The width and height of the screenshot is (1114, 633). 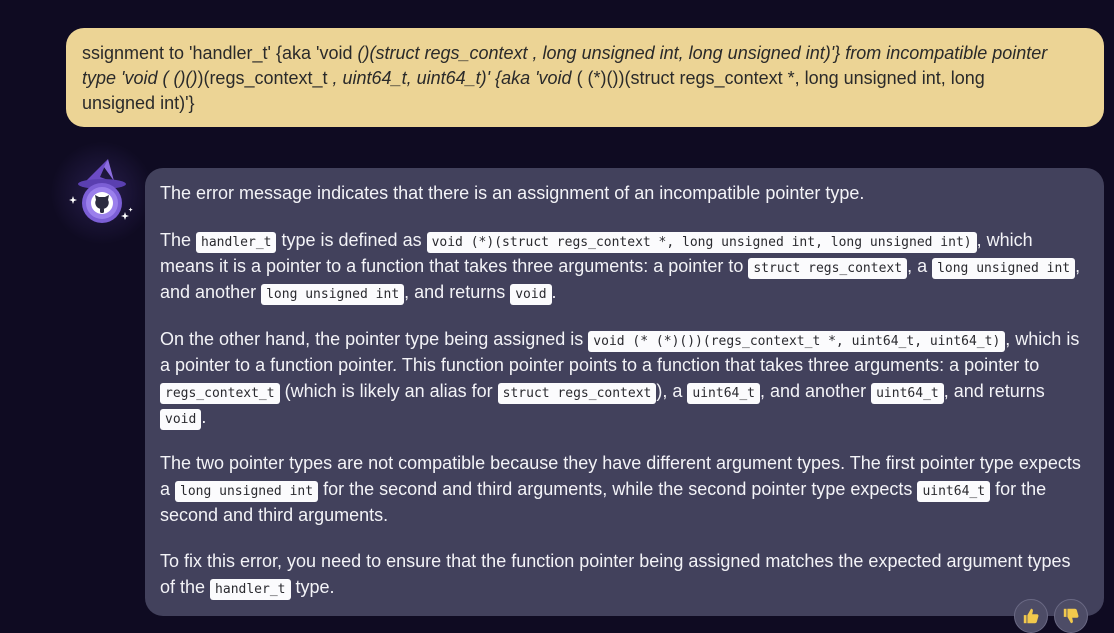 I want to click on assistant-text: , a, so click(x=920, y=266).